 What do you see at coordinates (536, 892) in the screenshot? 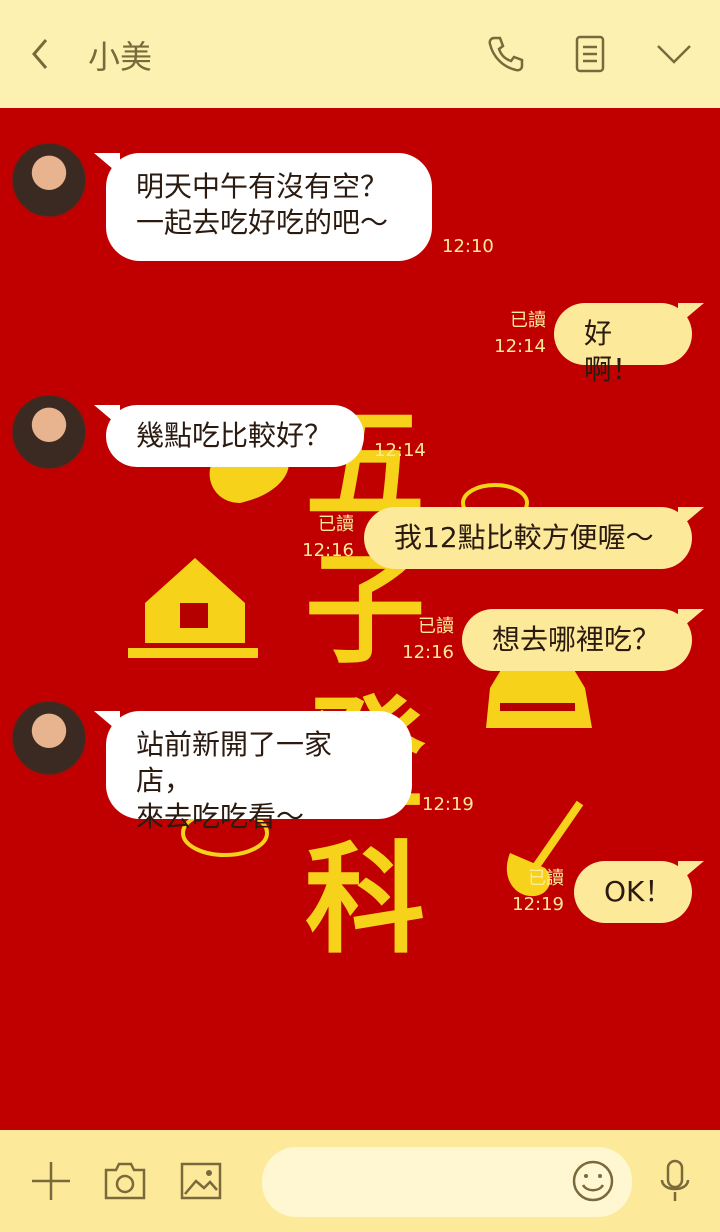
I see `message-meta: 已讀 12:19` at bounding box center [536, 892].